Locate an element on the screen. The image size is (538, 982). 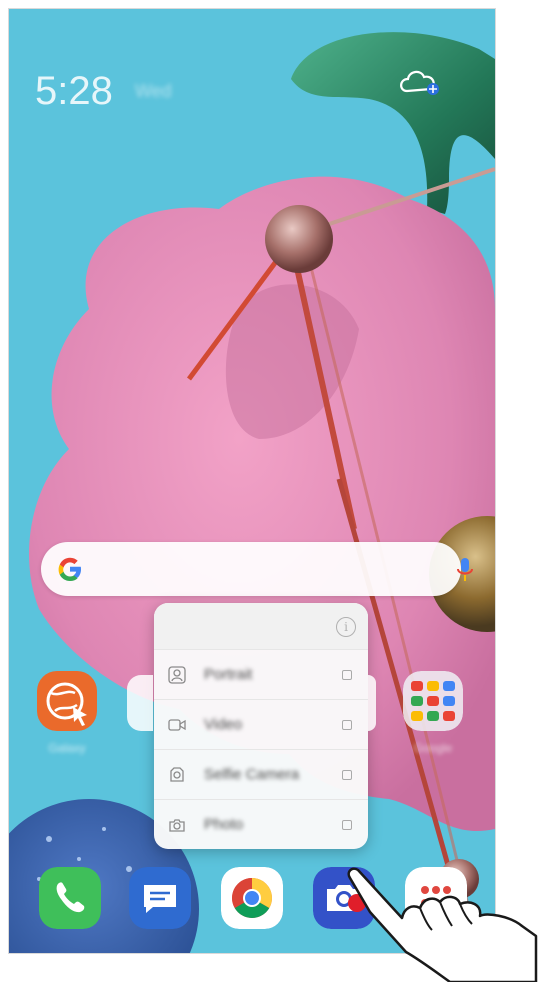
messages-icon is located at coordinates (160, 898).